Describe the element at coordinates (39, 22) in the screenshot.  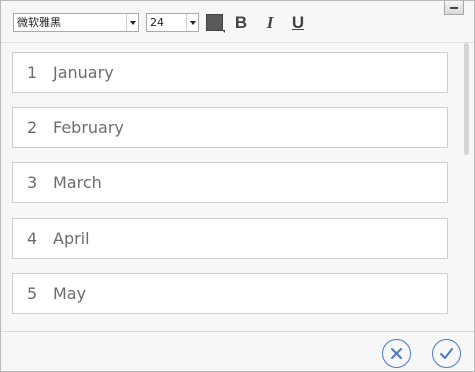
I see `font-family-value: 微软雅黑` at that location.